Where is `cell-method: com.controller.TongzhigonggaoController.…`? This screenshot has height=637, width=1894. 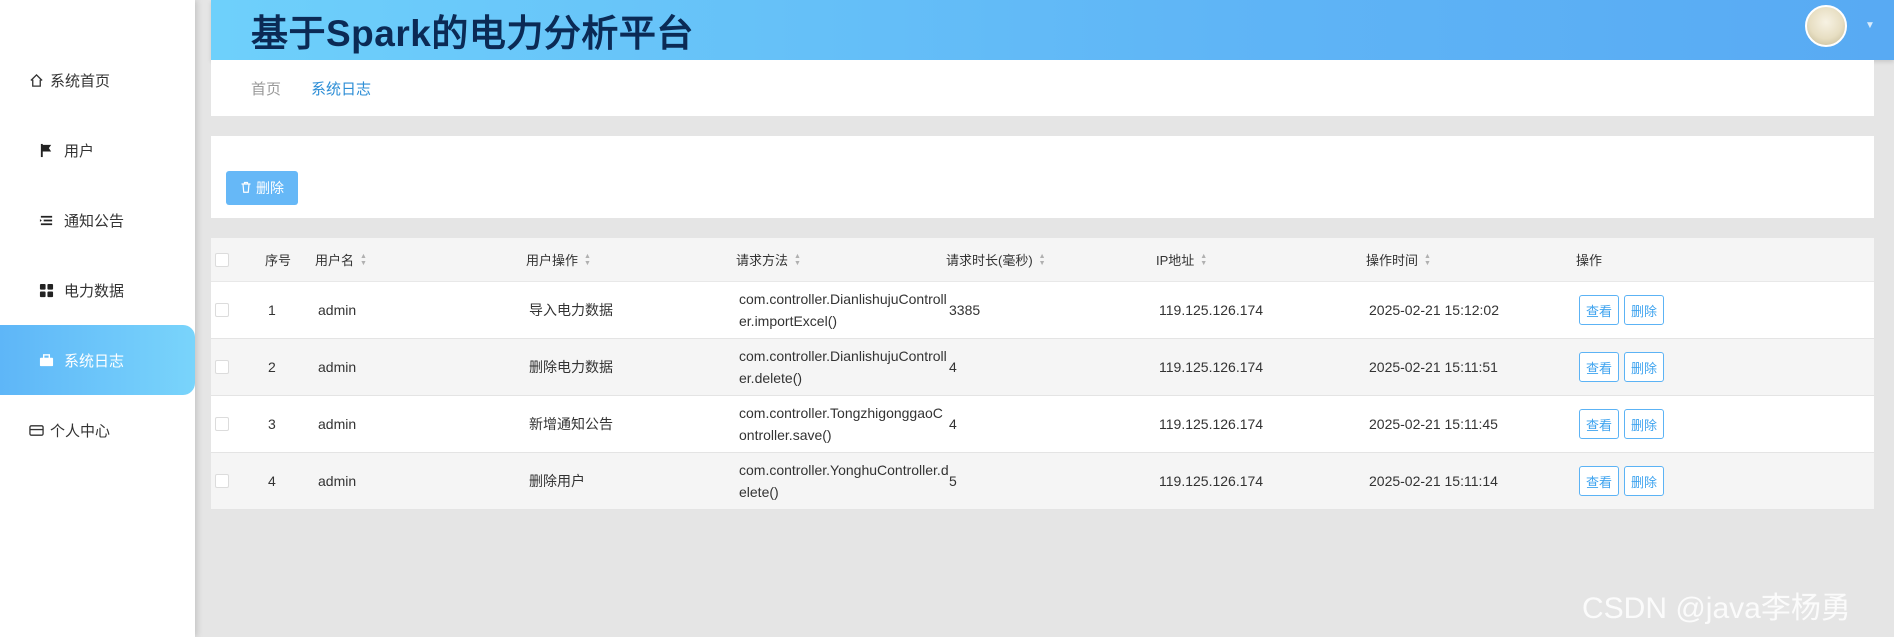 cell-method: com.controller.TongzhigonggaoController.… is located at coordinates (841, 424).